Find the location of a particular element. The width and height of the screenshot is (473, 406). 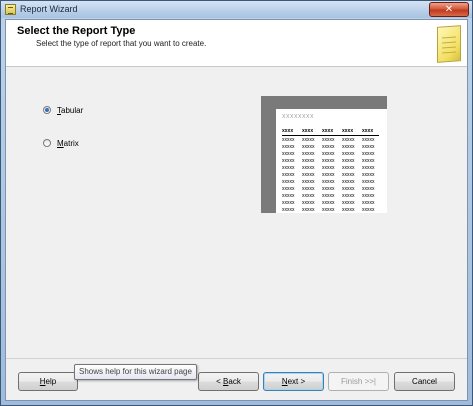

radio-matrix: Matrix is located at coordinates (61, 143).